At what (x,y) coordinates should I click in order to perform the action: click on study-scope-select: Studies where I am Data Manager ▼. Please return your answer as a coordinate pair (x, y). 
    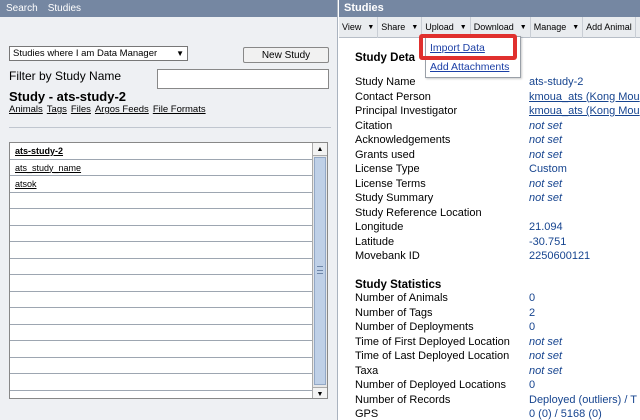
    Looking at the image, I should click on (98, 53).